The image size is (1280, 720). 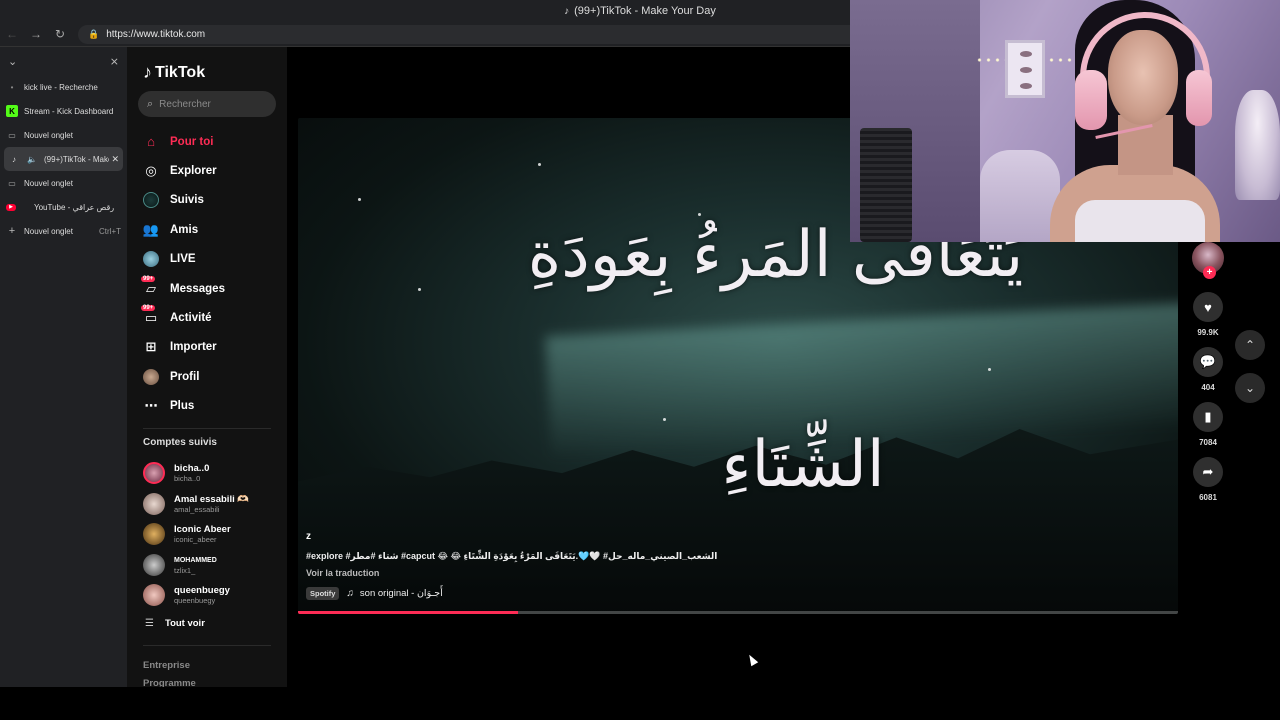 I want to click on url-field: 🔒 https://www.tiktok.com, so click(x=478, y=34).